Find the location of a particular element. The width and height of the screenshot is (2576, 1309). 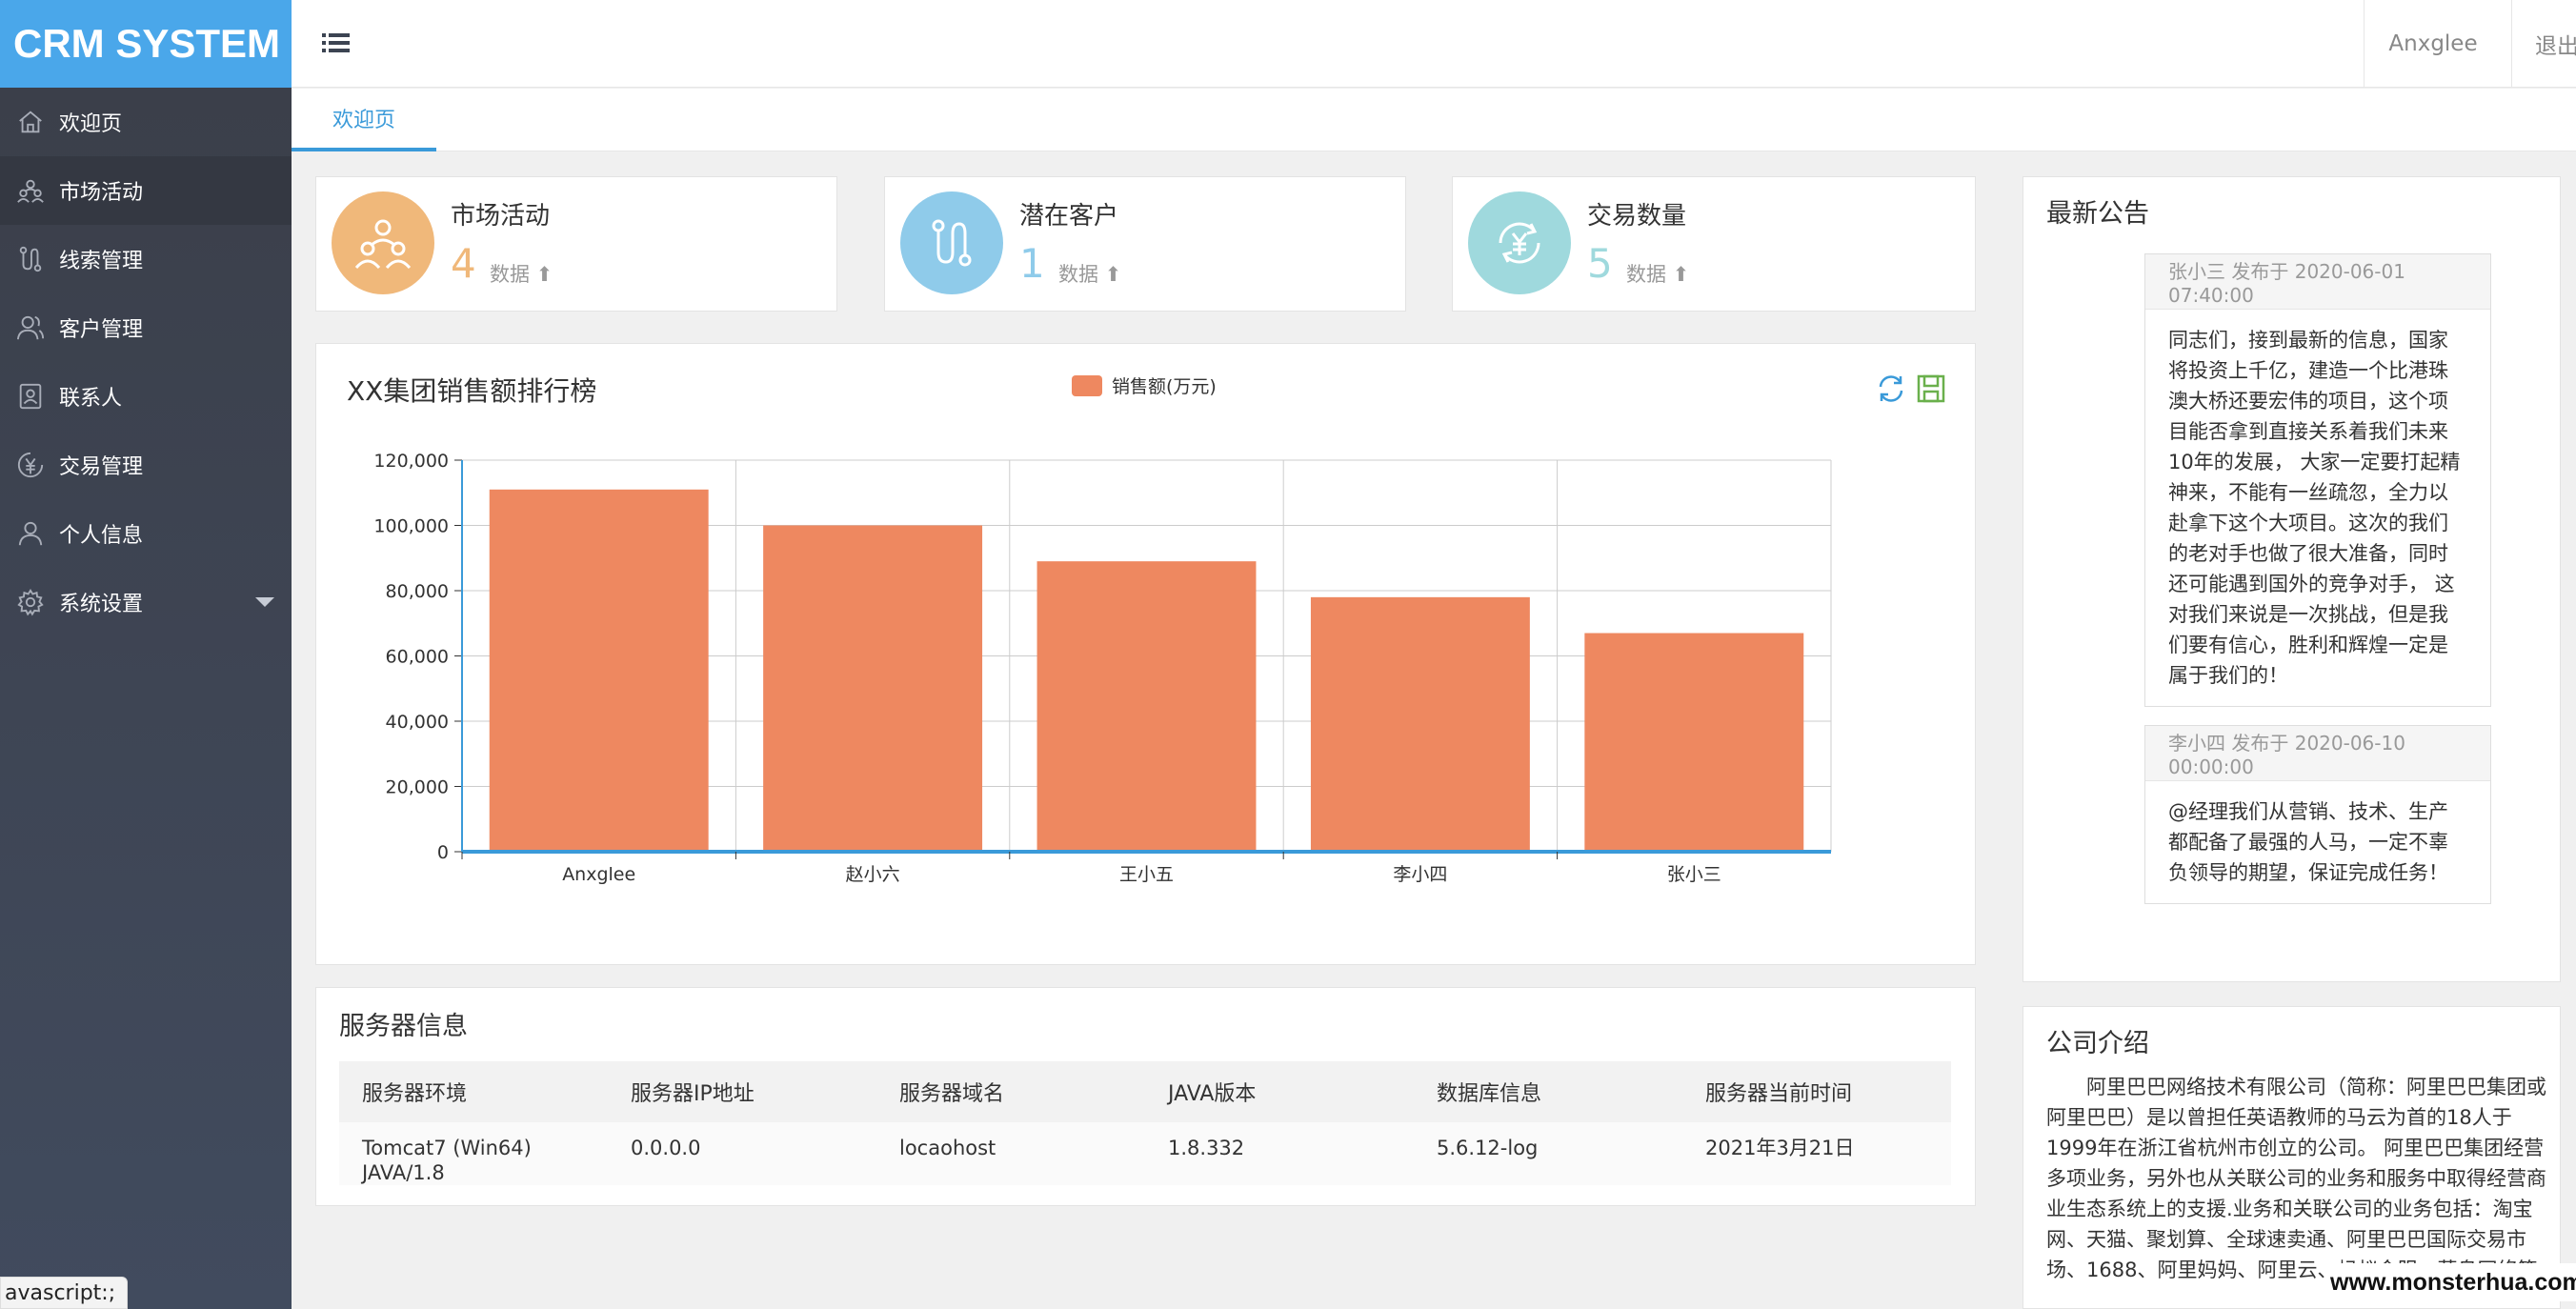

notice-title: 最新公告 is located at coordinates (2098, 214).